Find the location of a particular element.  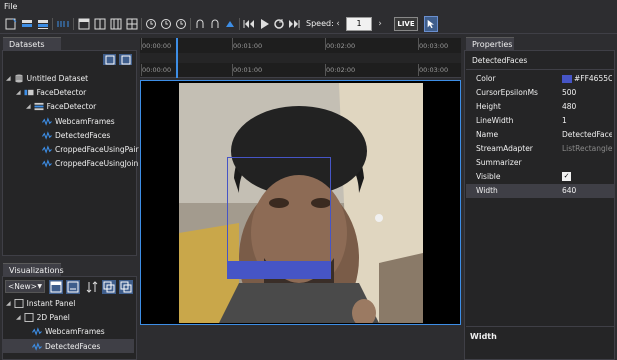

chevron-down-icon: ▼ is located at coordinates (39, 286).